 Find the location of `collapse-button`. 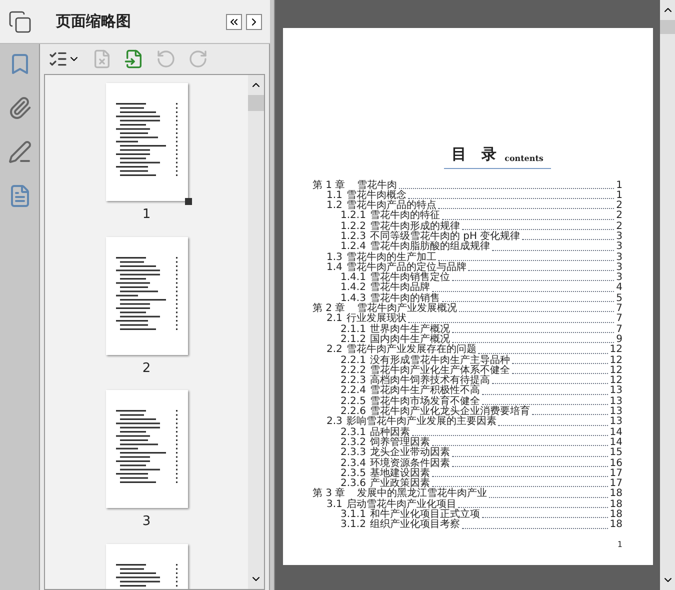

collapse-button is located at coordinates (234, 22).